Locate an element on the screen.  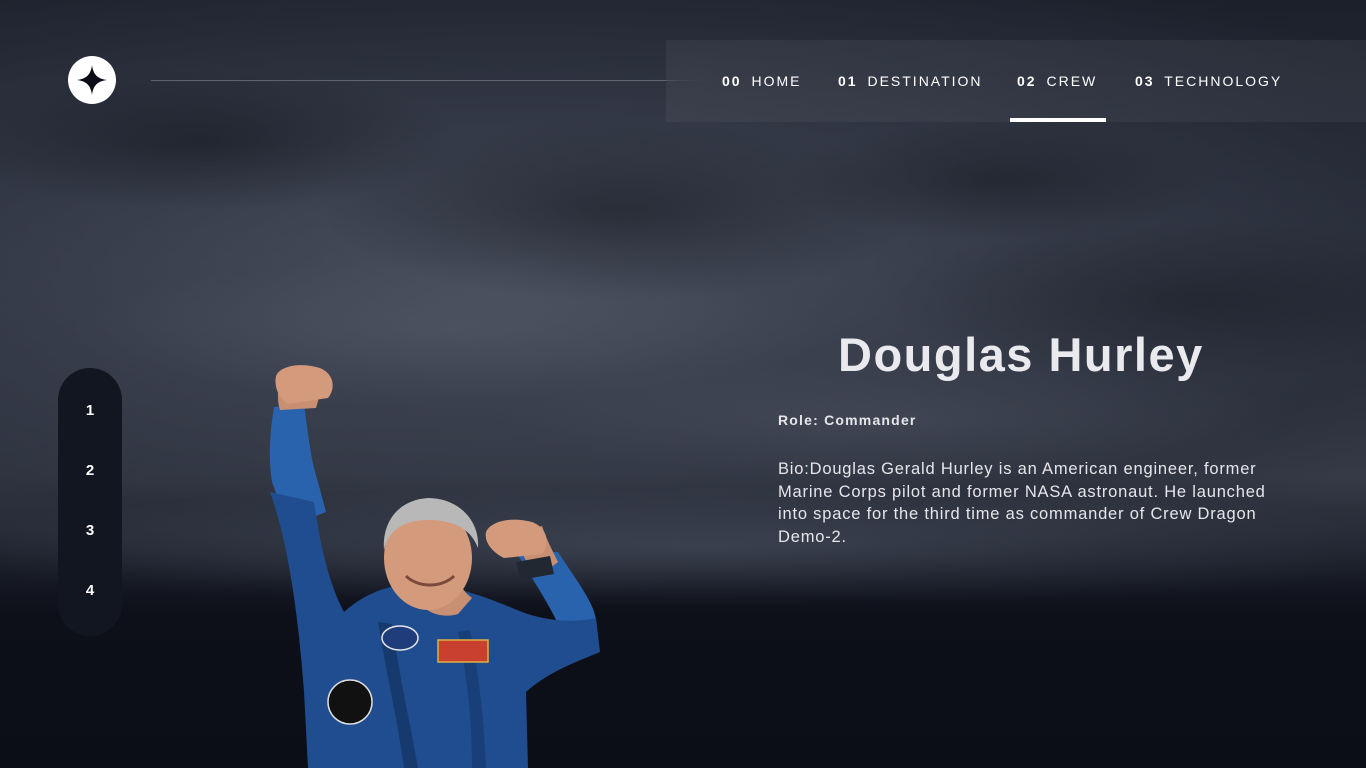
nav-item-home: 00 HOME is located at coordinates (761, 81).